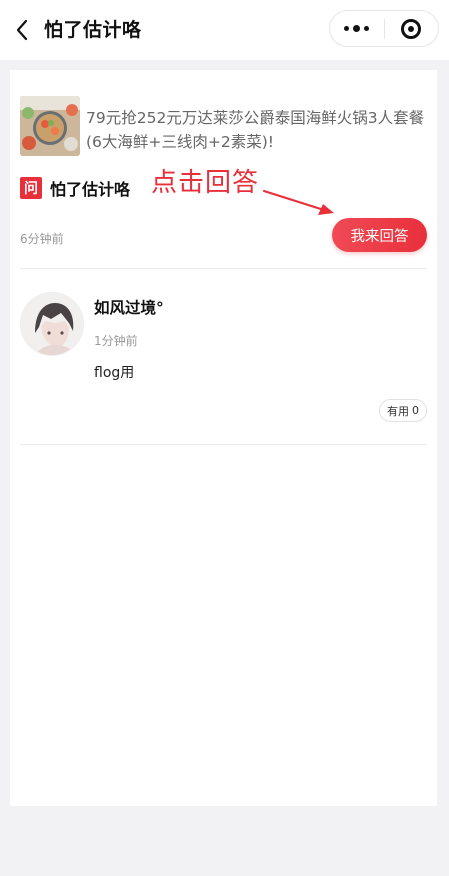 The width and height of the screenshot is (449, 876). I want to click on mini-program-capsule, so click(384, 28).